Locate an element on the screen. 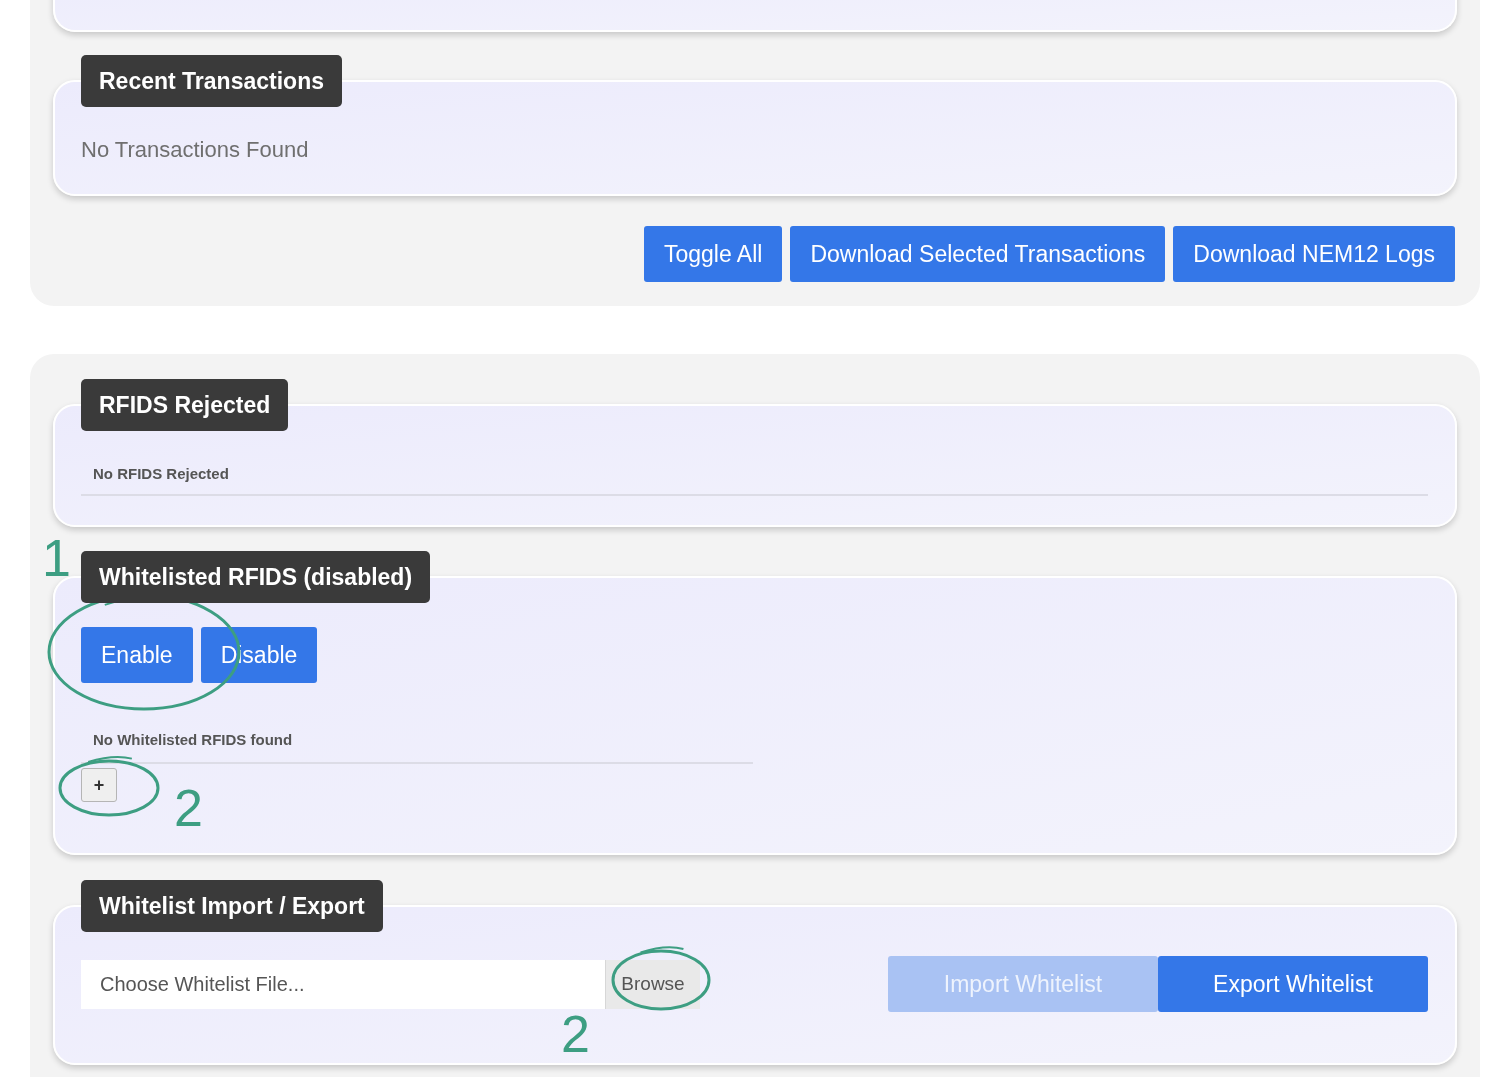  toggle-button: Enable is located at coordinates (137, 655).